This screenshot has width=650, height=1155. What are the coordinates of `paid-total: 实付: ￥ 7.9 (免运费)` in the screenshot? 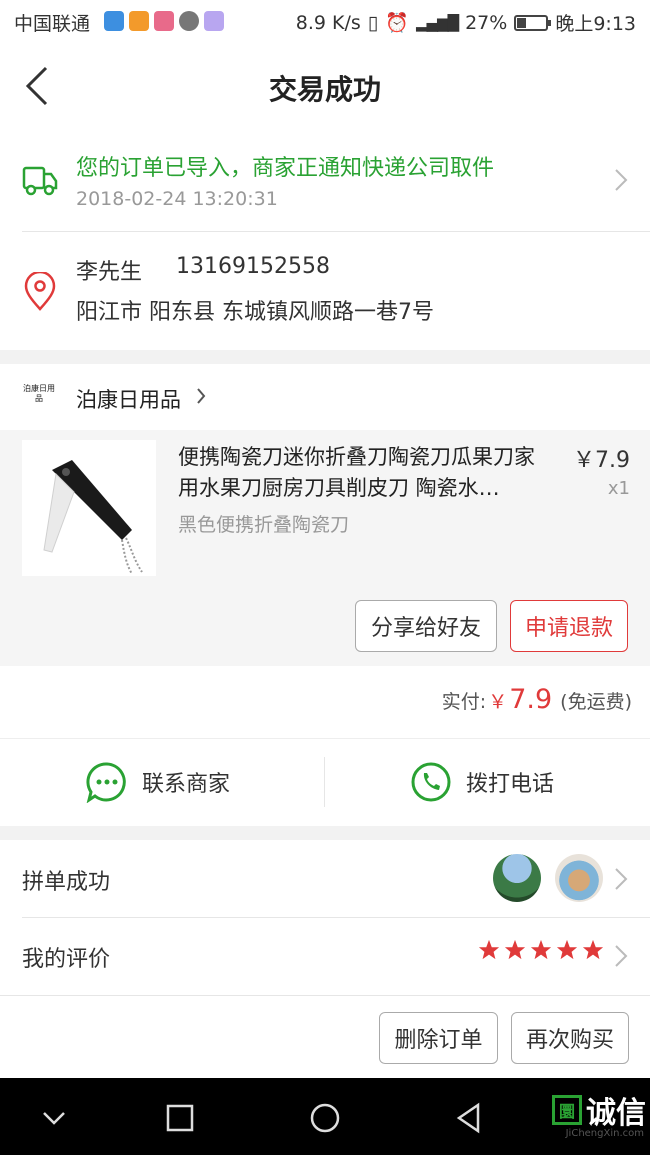 It's located at (537, 699).